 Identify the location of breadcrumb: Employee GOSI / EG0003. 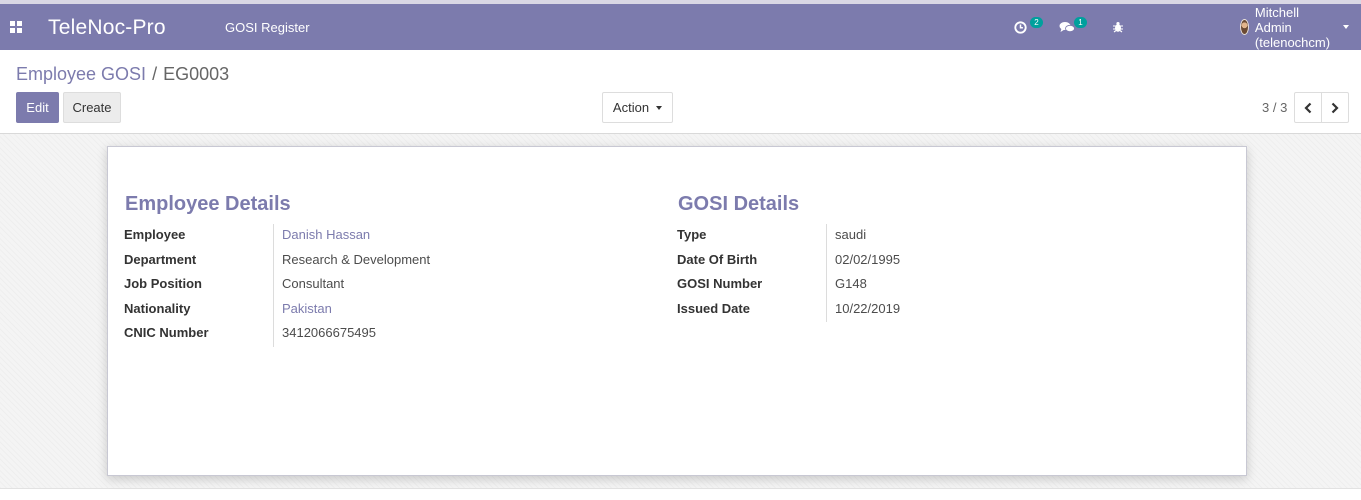
(122, 74).